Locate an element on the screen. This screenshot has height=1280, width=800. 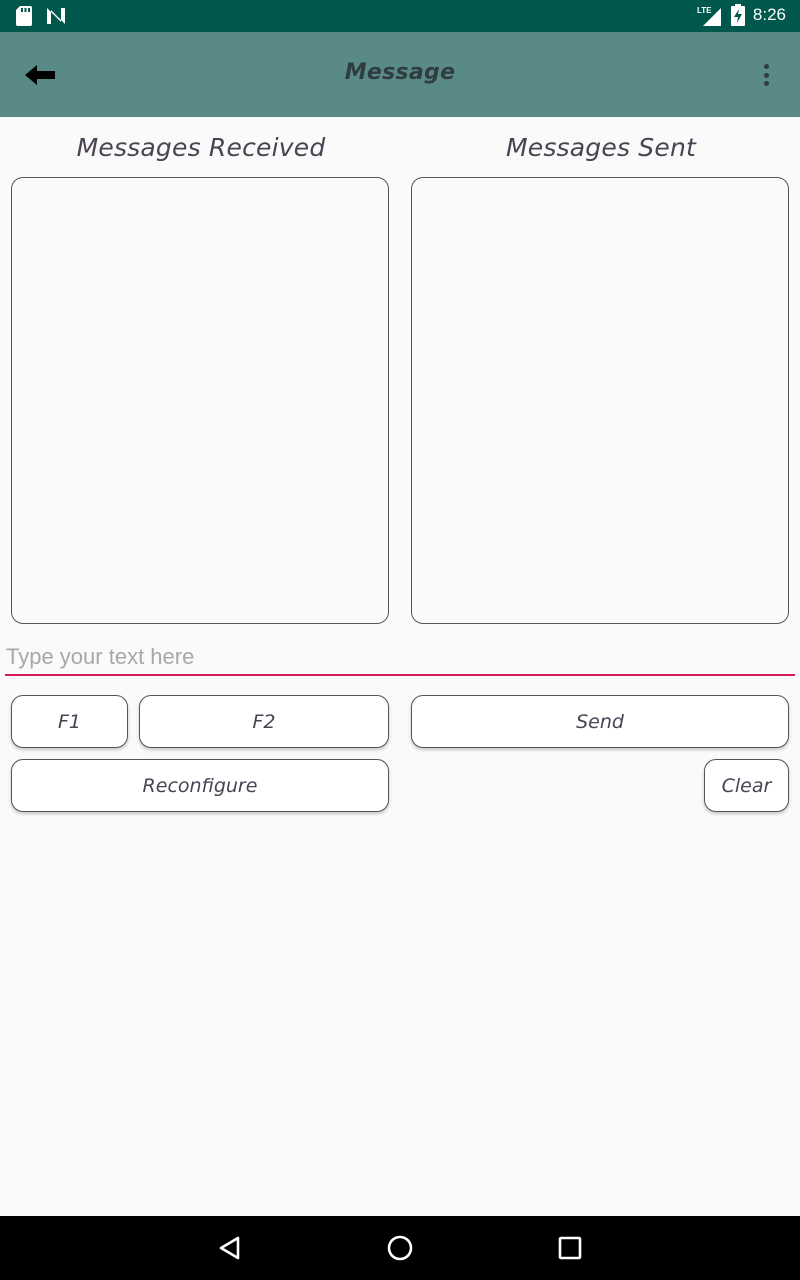
nav-home-button is located at coordinates (400, 1248).